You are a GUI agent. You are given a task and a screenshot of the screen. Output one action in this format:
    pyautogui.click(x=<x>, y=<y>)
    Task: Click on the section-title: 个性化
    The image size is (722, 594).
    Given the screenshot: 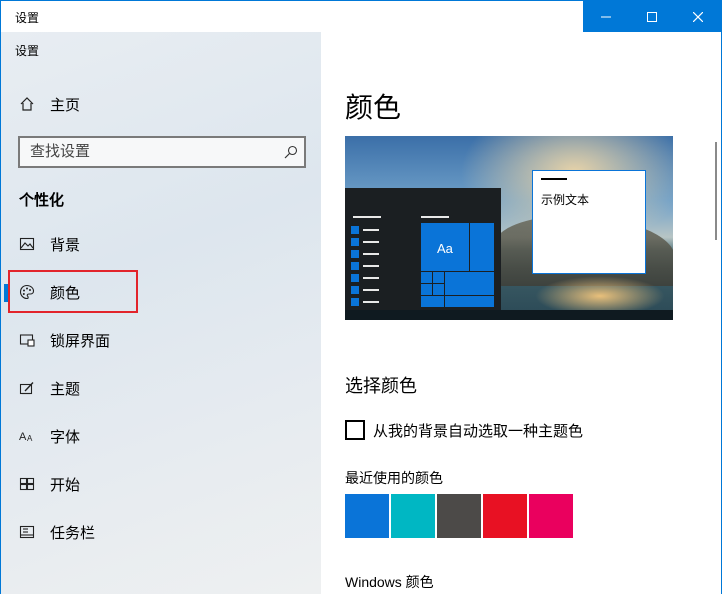 What is the action you would take?
    pyautogui.click(x=42, y=200)
    